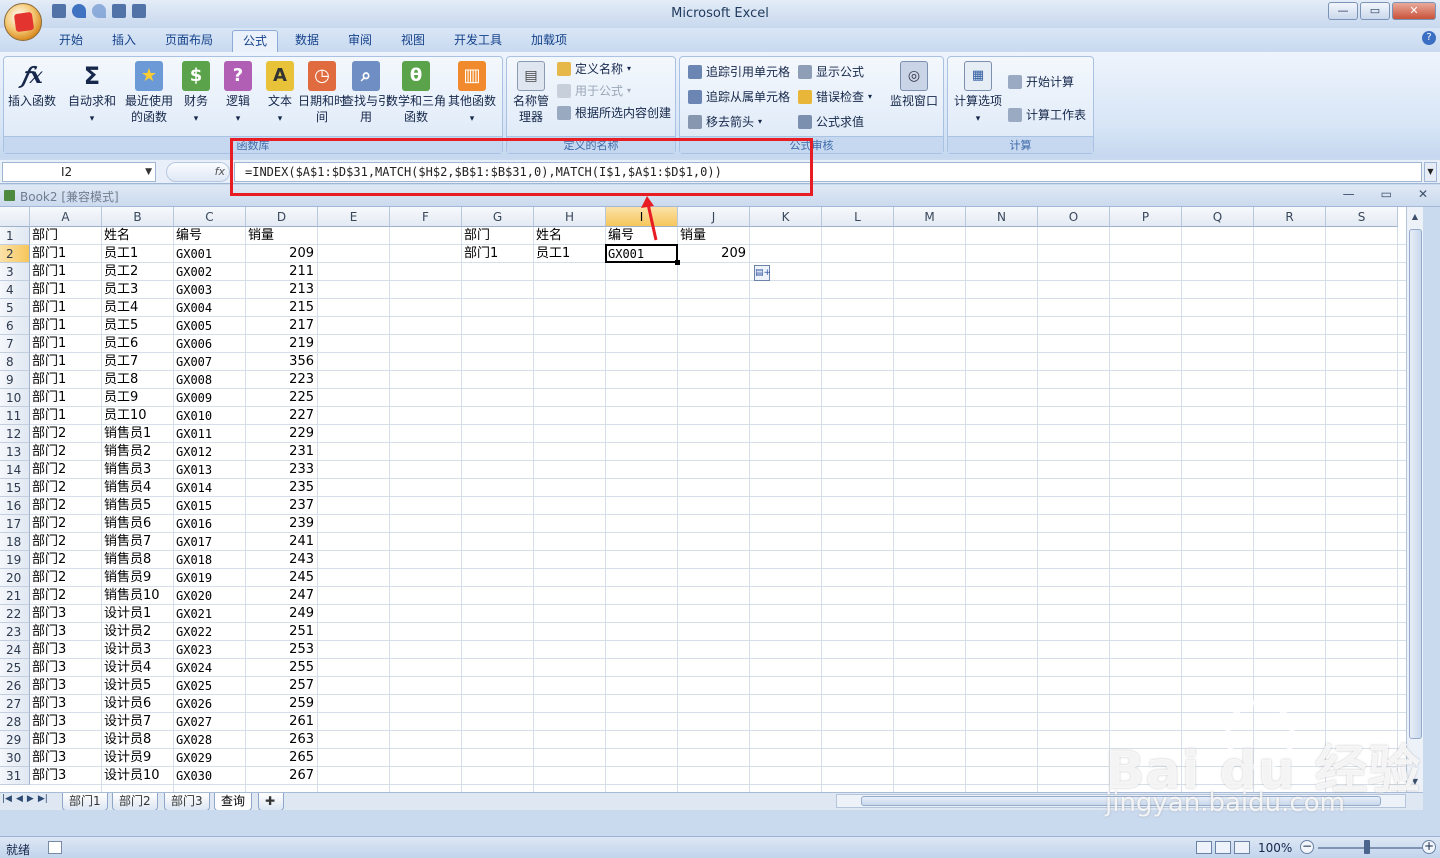 The width and height of the screenshot is (1440, 858). What do you see at coordinates (281, 452) in the screenshot?
I see `cell: 231` at bounding box center [281, 452].